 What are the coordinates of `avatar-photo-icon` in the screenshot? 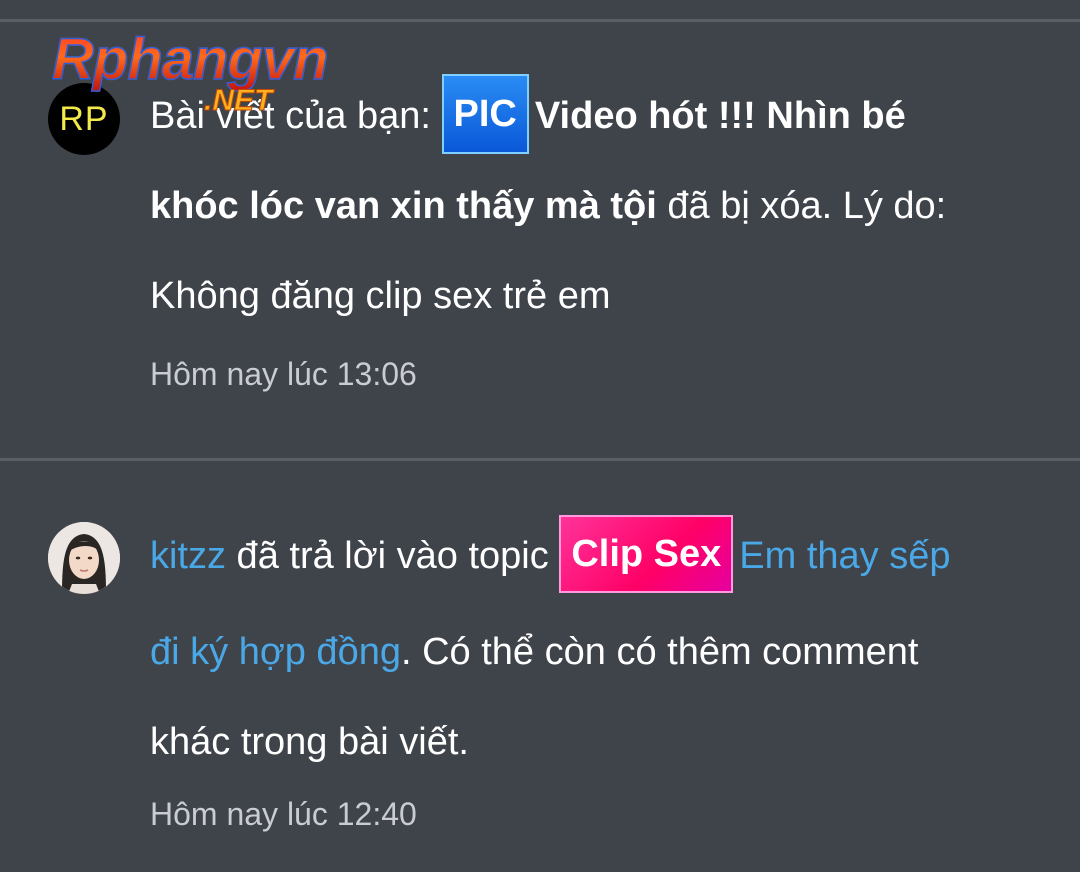 It's located at (84, 558).